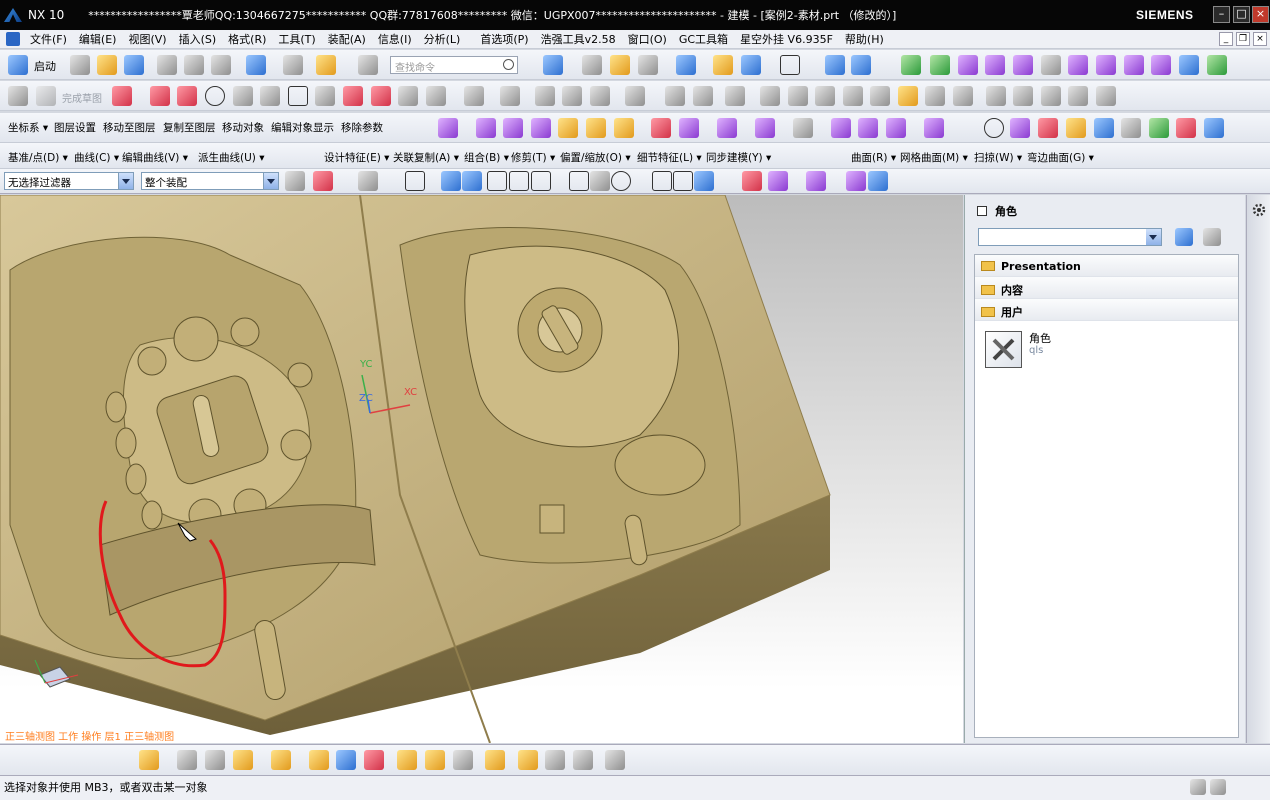 Image resolution: width=1270 pixels, height=800 pixels. What do you see at coordinates (134, 65) in the screenshot?
I see `save-icon` at bounding box center [134, 65].